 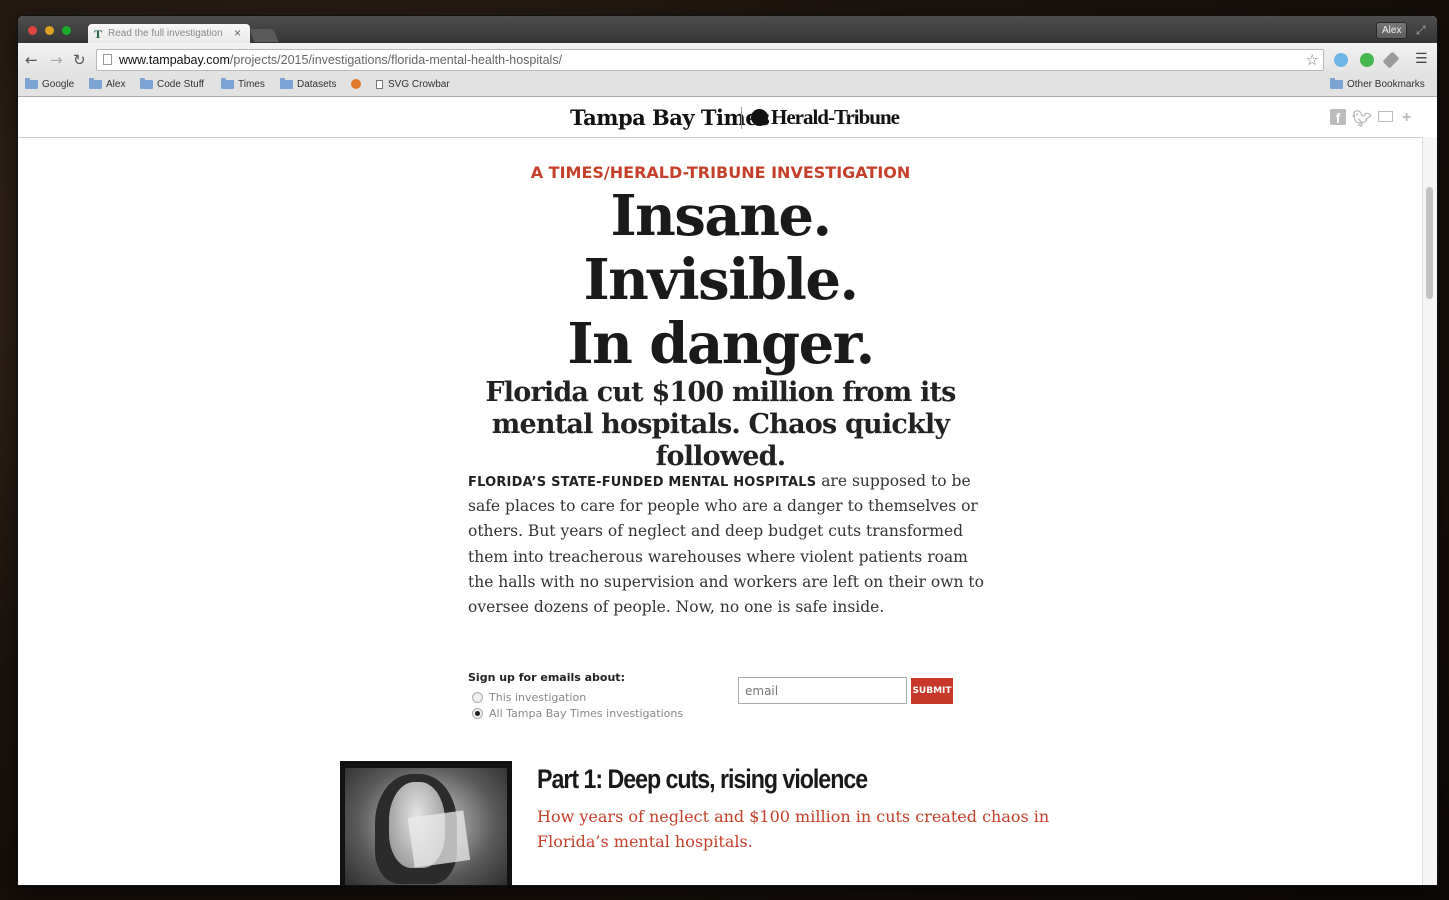 What do you see at coordinates (1421, 59) in the screenshot?
I see `menu-icon: ☰` at bounding box center [1421, 59].